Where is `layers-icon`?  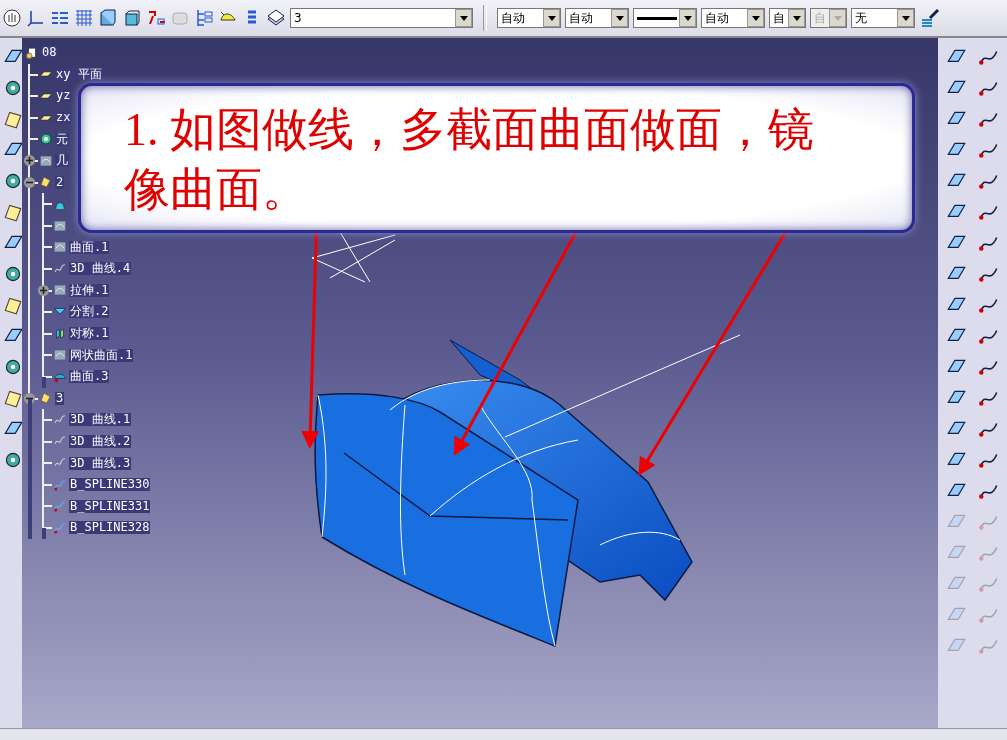 layers-icon is located at coordinates (276, 18).